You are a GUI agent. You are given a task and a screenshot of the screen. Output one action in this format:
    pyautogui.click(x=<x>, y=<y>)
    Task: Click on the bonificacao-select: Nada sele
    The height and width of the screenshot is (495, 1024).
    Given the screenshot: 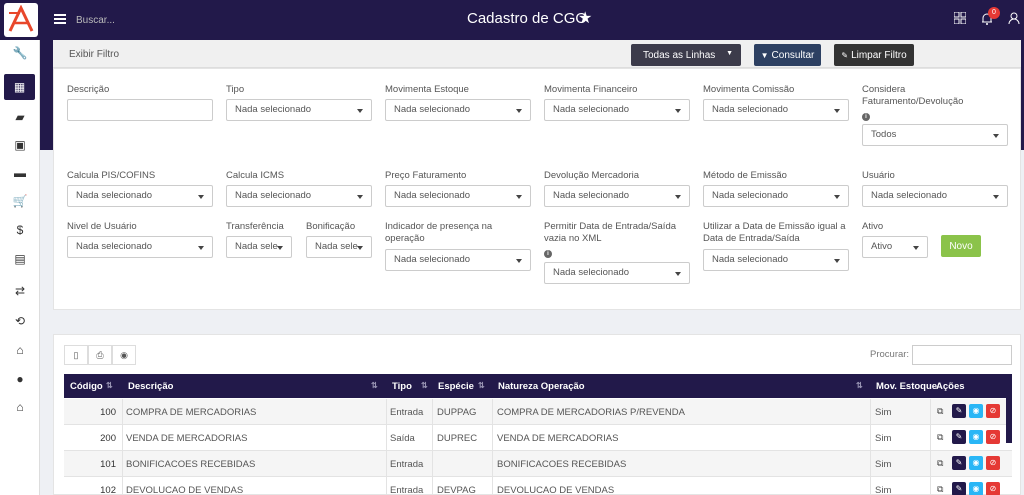 What is the action you would take?
    pyautogui.click(x=339, y=247)
    